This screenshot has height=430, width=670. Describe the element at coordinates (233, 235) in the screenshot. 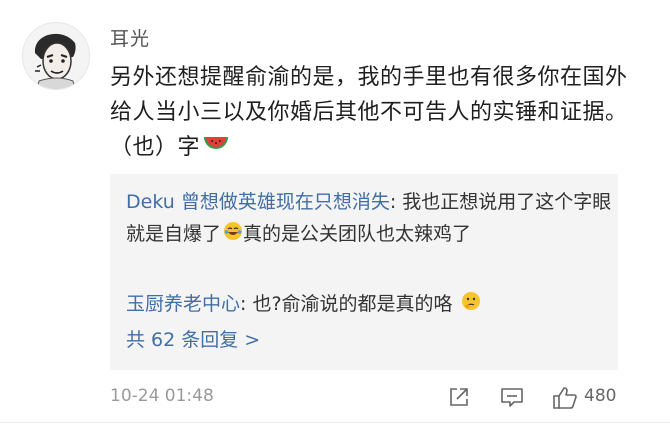

I see `laughing-crying-face-icon` at that location.